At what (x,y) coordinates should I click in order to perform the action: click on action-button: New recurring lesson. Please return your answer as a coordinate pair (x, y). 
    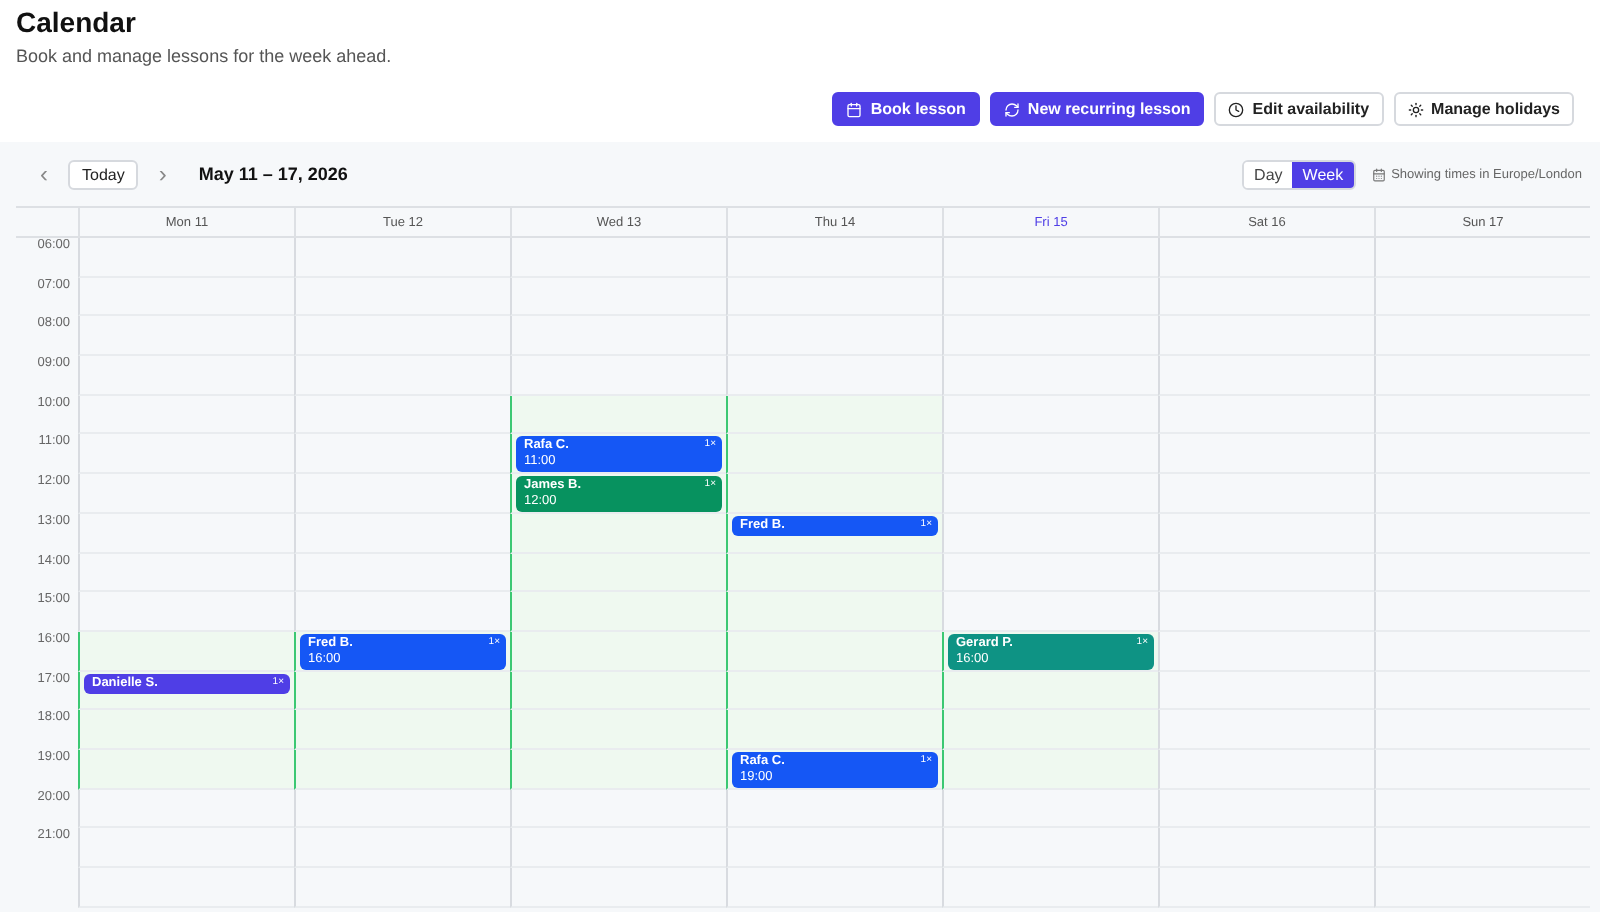
    Looking at the image, I should click on (1097, 109).